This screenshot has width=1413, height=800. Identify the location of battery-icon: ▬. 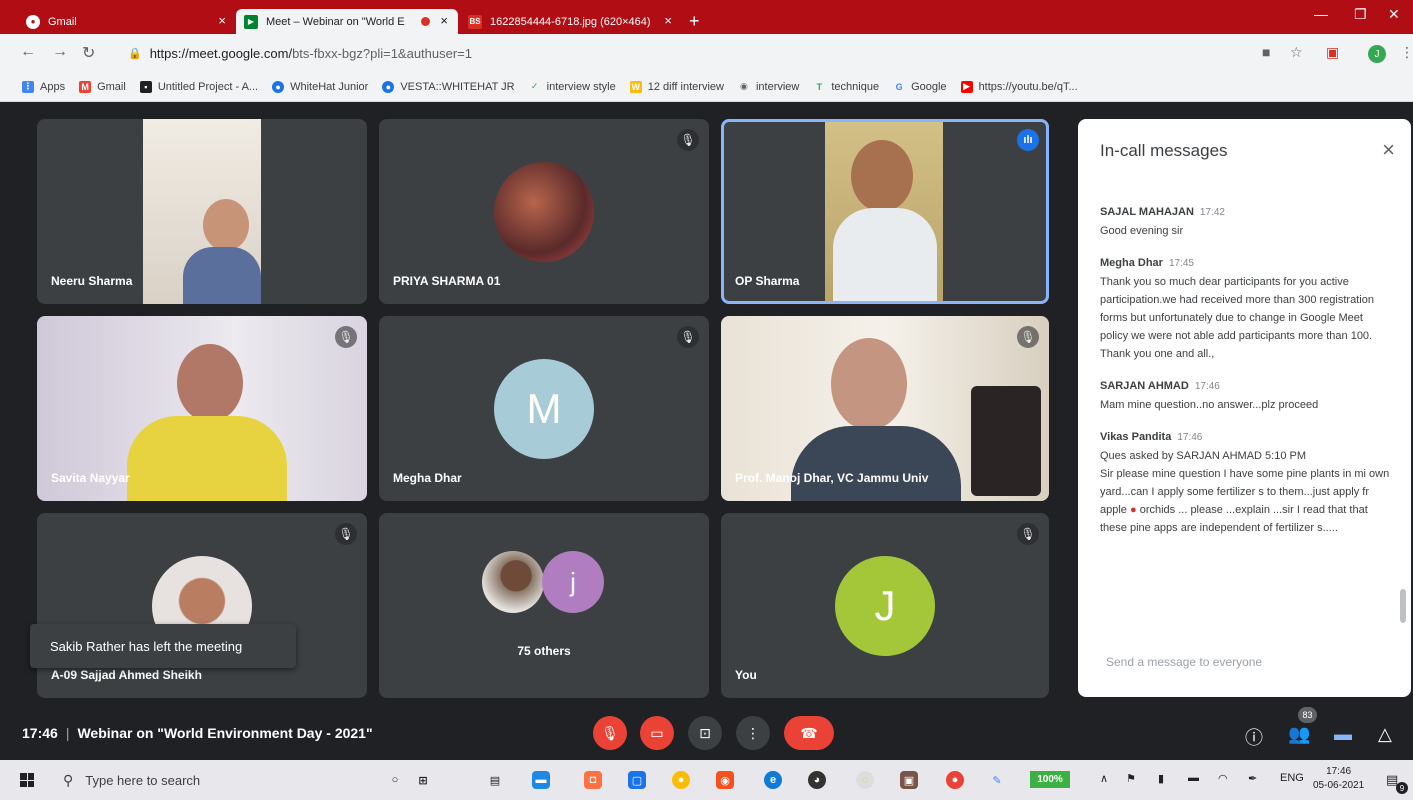
(1193, 778).